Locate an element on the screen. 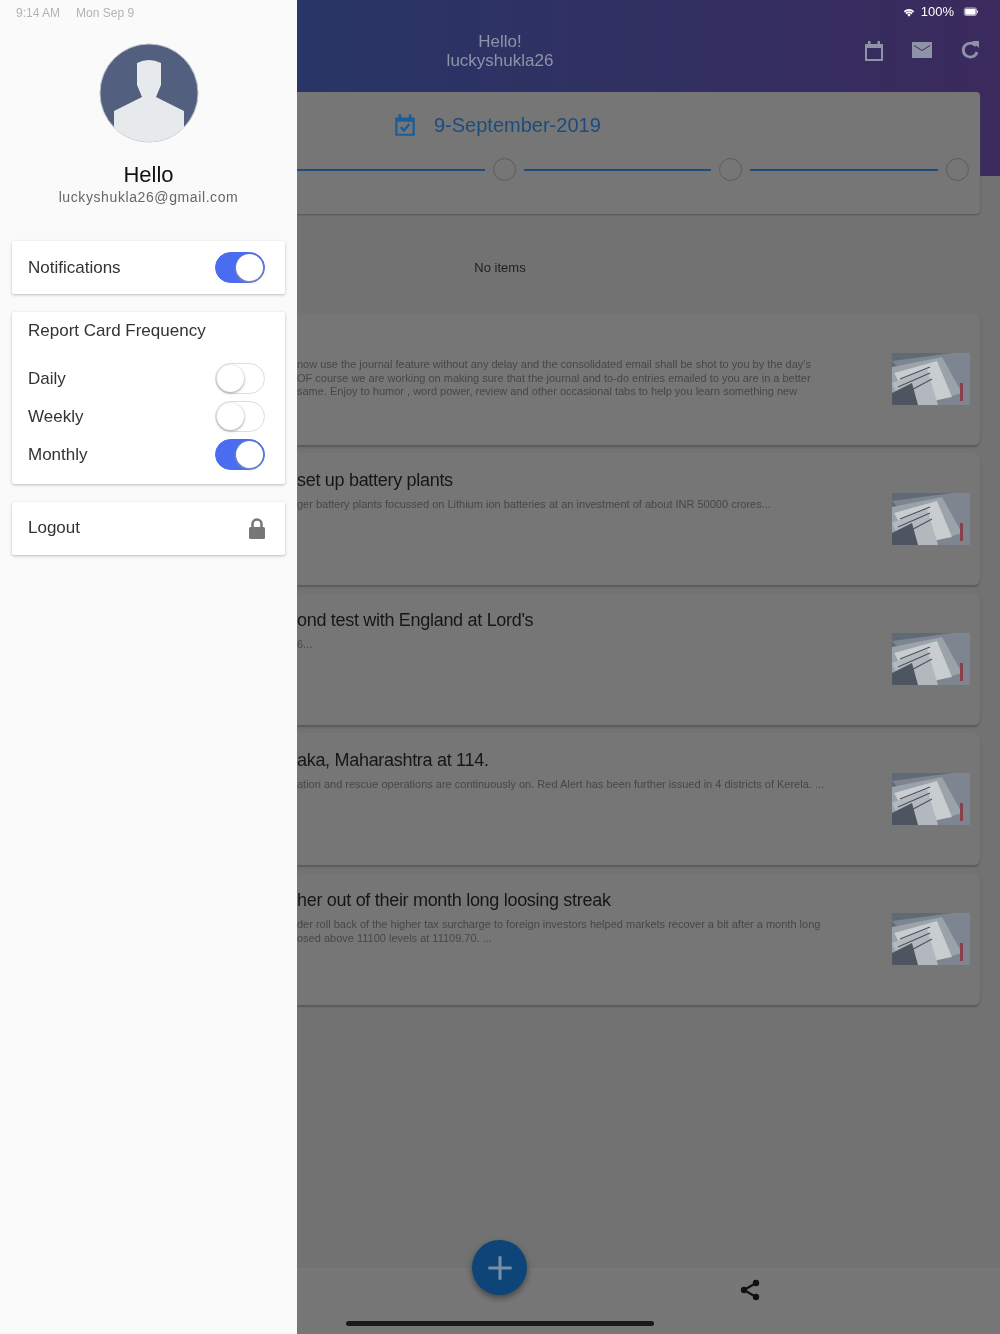 This screenshot has height=1334, width=1000. status-date: Mon Sep 9 is located at coordinates (105, 13).